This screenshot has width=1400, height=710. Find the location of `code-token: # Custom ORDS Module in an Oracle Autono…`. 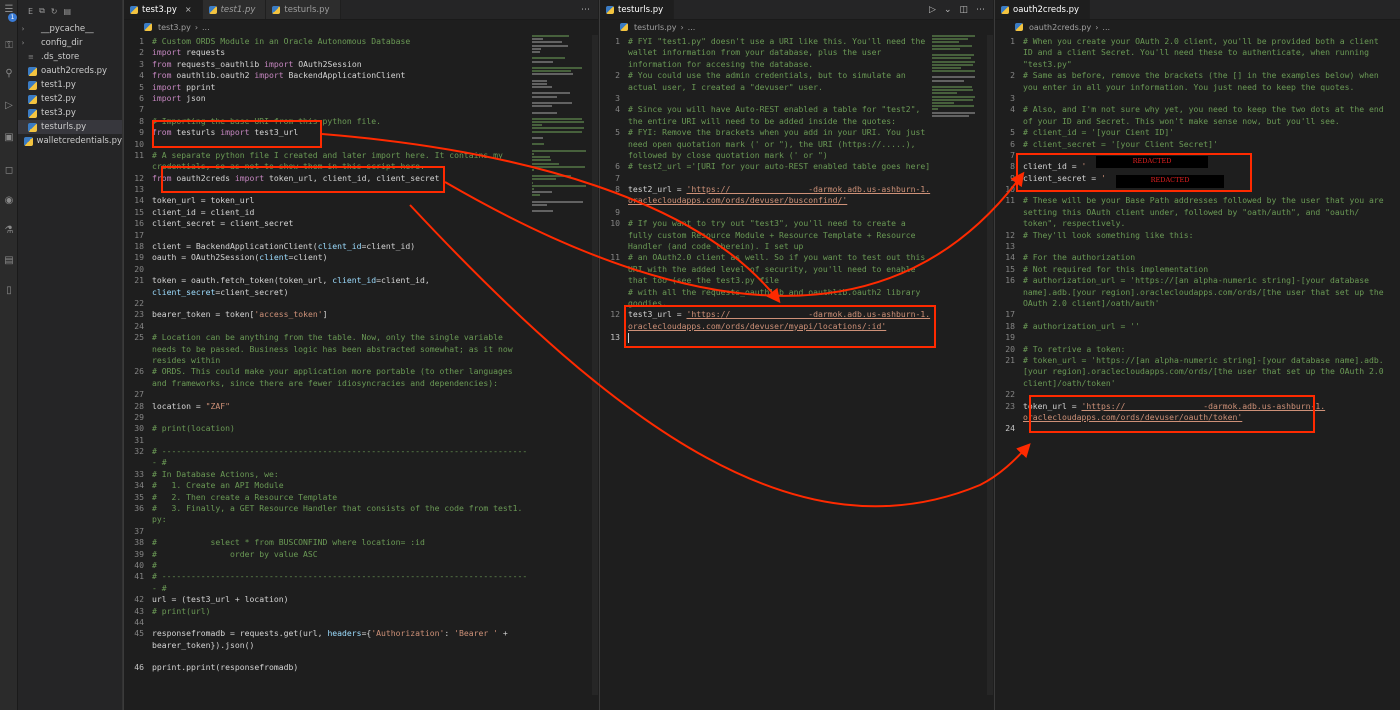

code-token: # Custom ORDS Module in an Oracle Autono… is located at coordinates (281, 41).